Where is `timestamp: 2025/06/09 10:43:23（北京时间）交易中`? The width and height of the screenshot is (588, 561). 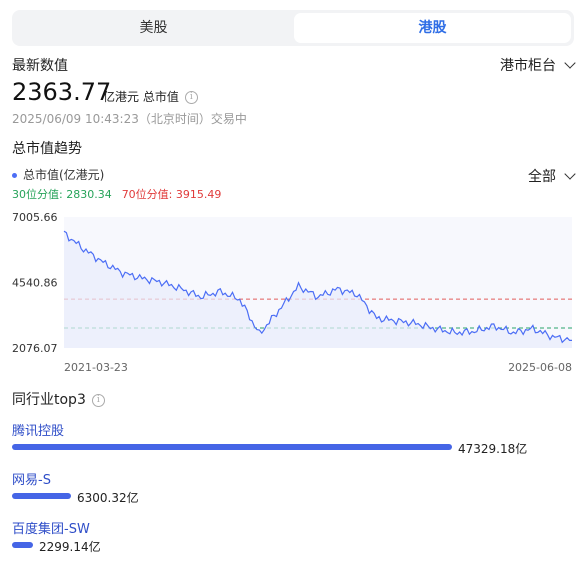 timestamp: 2025/06/09 10:43:23（北京时间）交易中 is located at coordinates (129, 119).